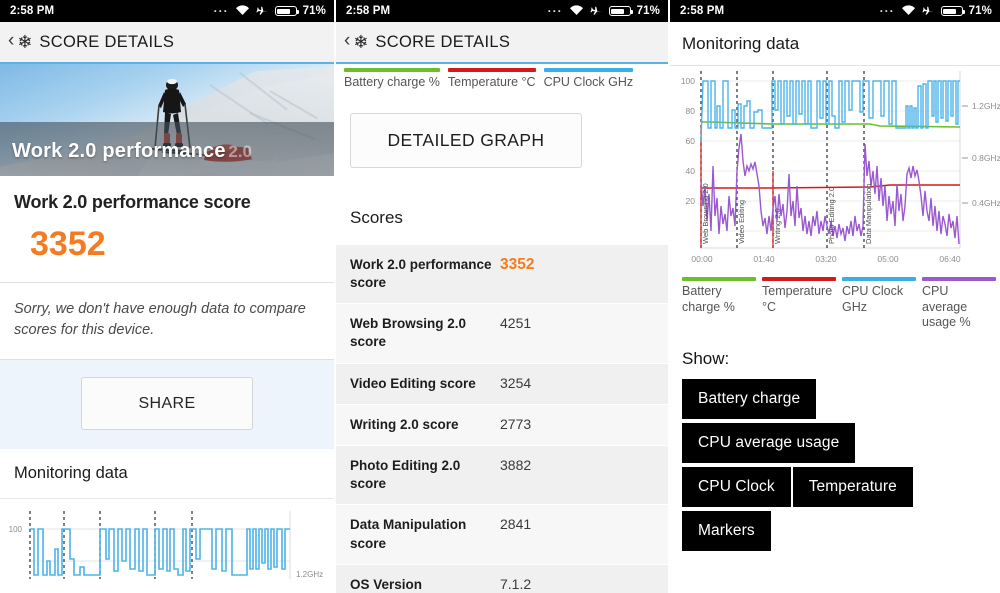 The width and height of the screenshot is (1000, 593). What do you see at coordinates (421, 273) in the screenshot?
I see `row-key: Work 2.0 performance score` at bounding box center [421, 273].